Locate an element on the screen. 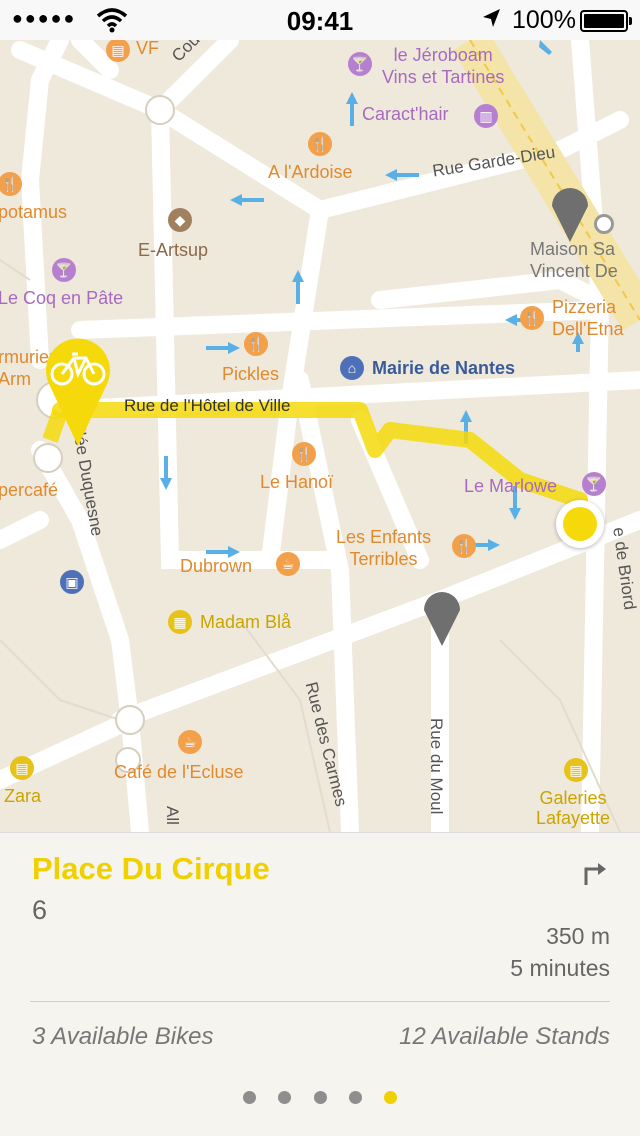 The height and width of the screenshot is (1136, 640). poi-cafe-ecluse: Café de l'Ecluse is located at coordinates (179, 772).